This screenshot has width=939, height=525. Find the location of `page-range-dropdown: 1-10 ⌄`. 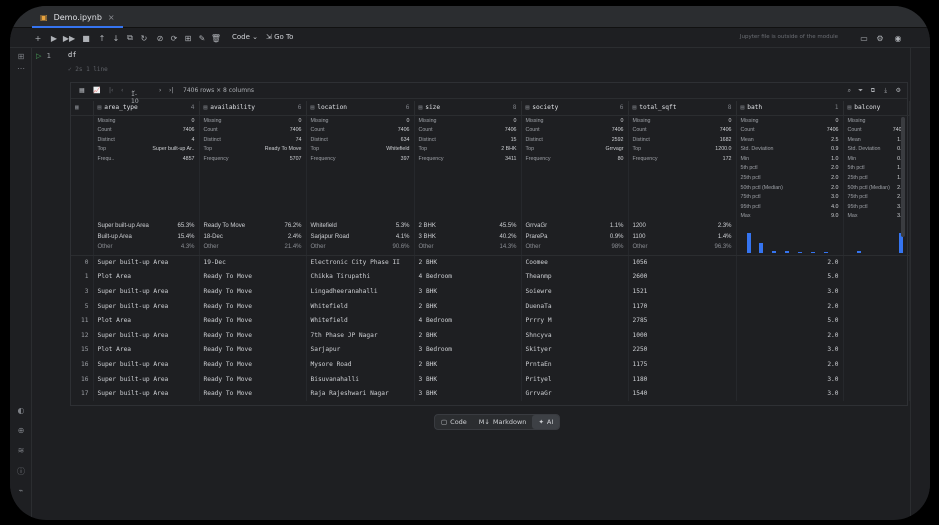

page-range-dropdown: 1-10 ⌄ is located at coordinates (135, 96).